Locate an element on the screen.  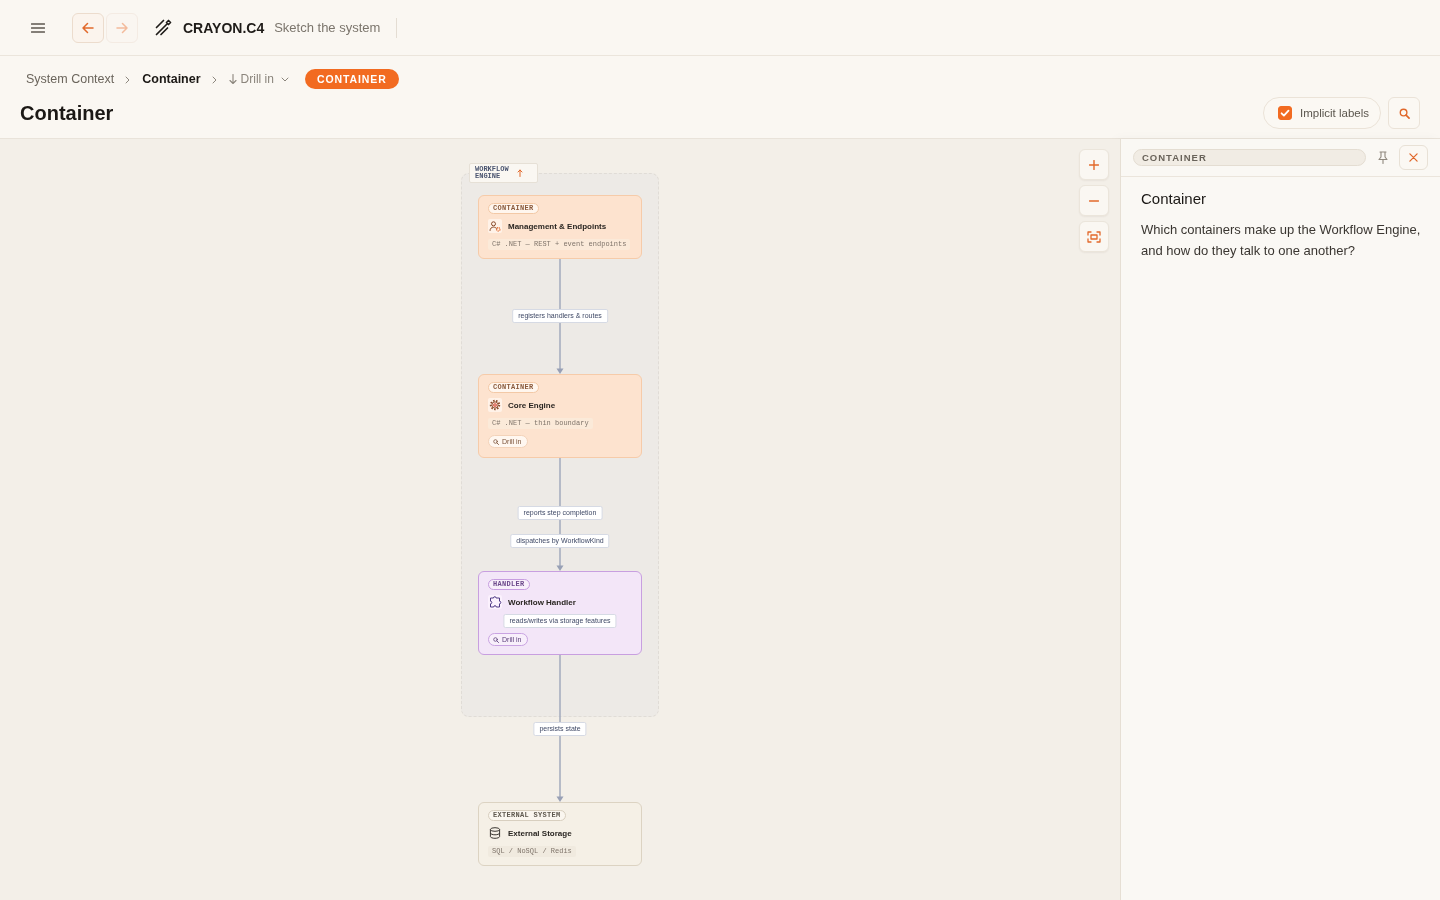
back-button is located at coordinates (88, 27).